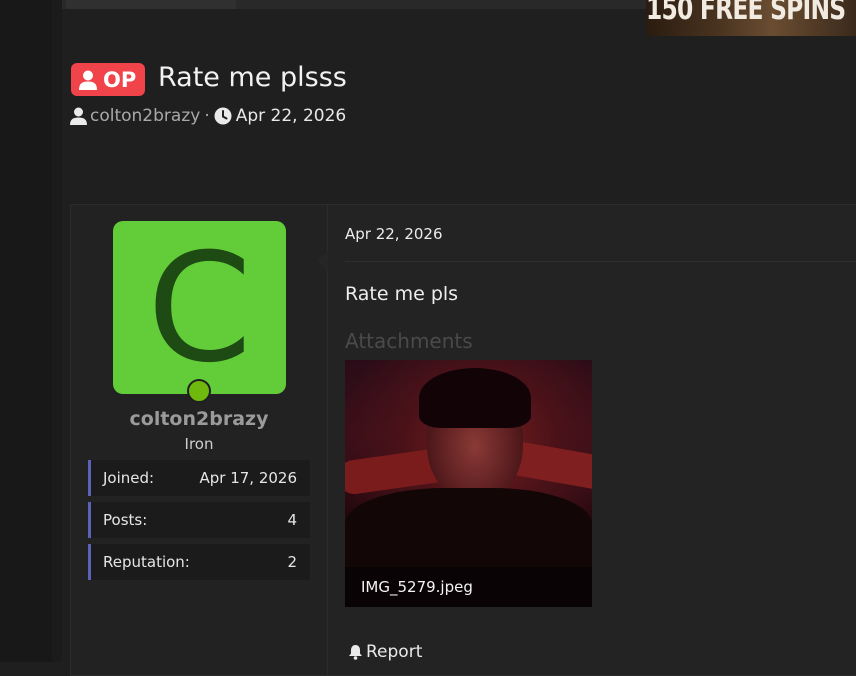 The width and height of the screenshot is (856, 676). I want to click on stat-value: 2, so click(292, 562).